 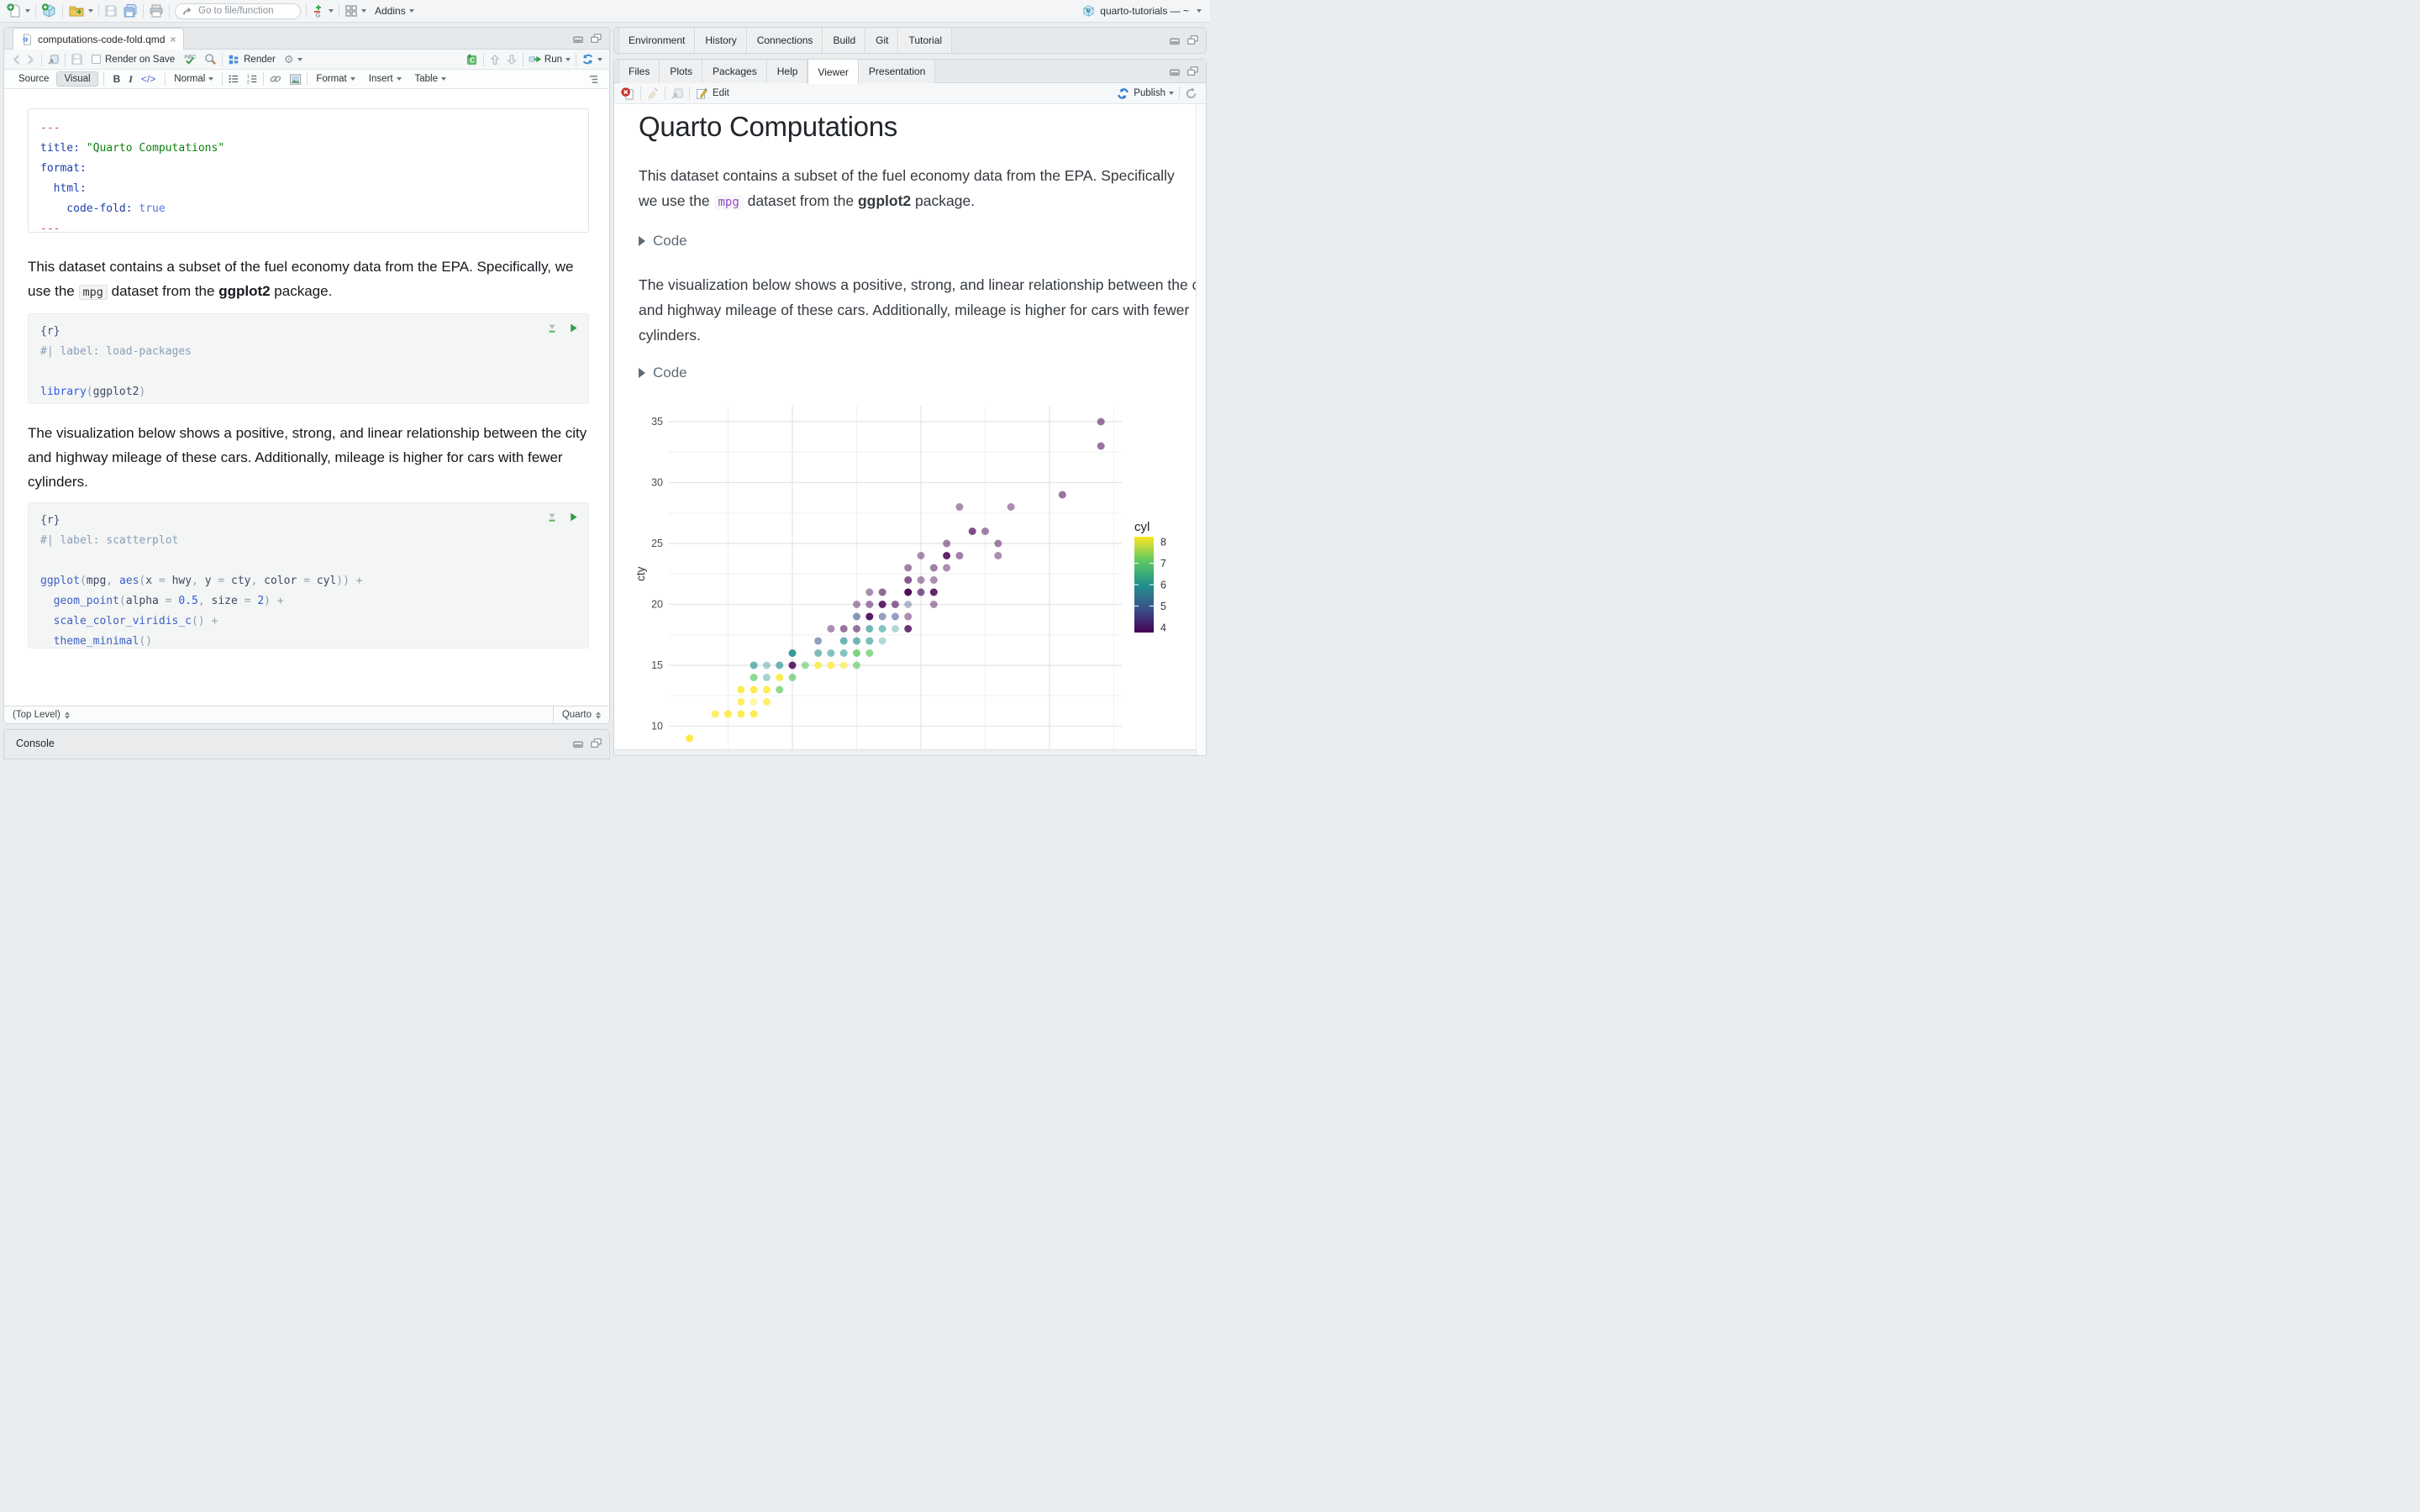 What do you see at coordinates (129, 621) in the screenshot?
I see `code-line: scale_color_viridis_c() +` at bounding box center [129, 621].